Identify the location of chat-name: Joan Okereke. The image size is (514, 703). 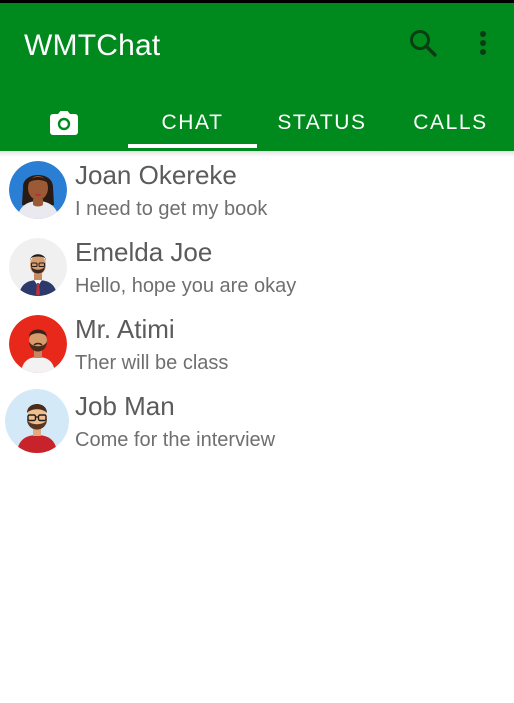
(156, 175).